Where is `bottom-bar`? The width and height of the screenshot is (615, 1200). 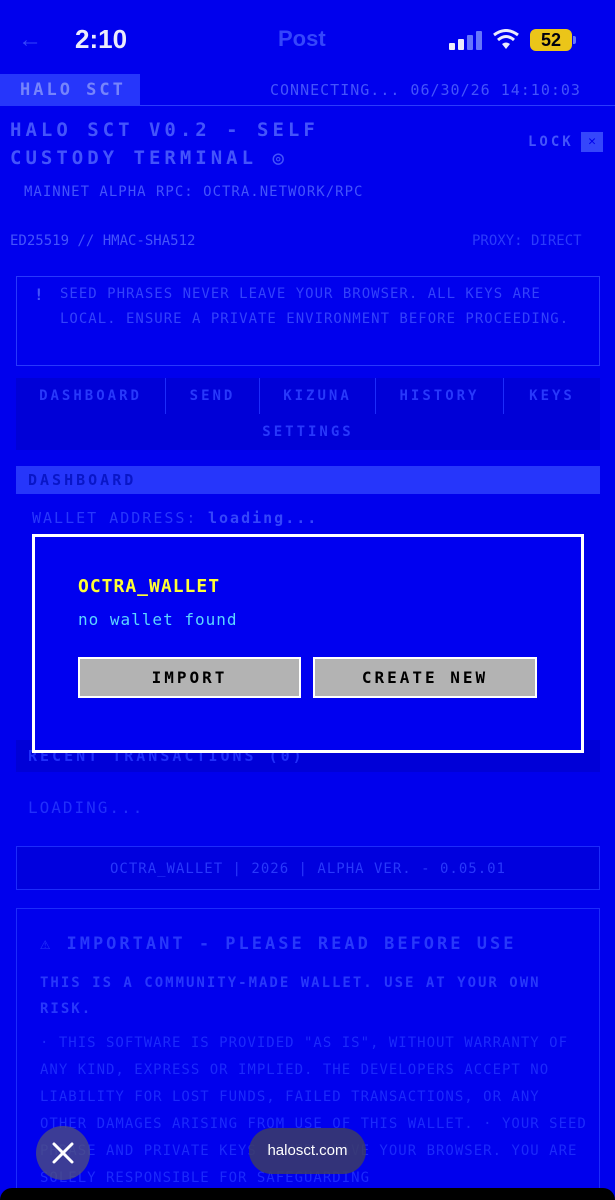 bottom-bar is located at coordinates (307, 1194).